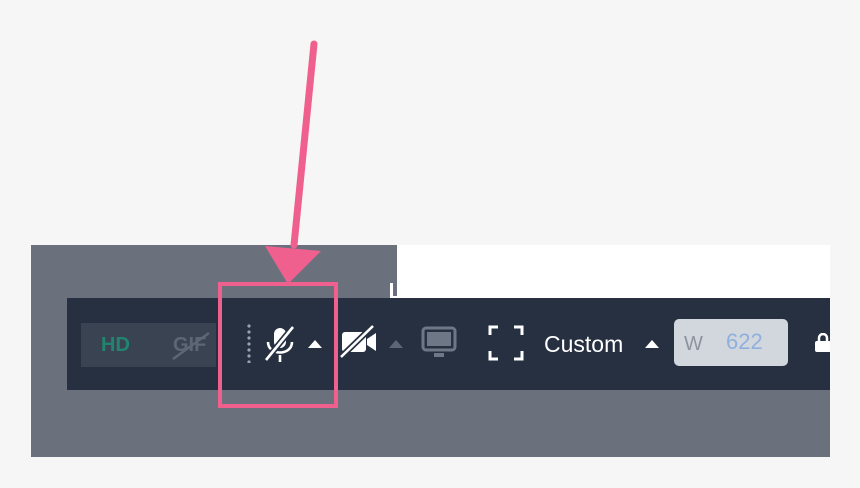 The width and height of the screenshot is (860, 488). I want to click on annotation-arrow-icon, so click(293, 162).